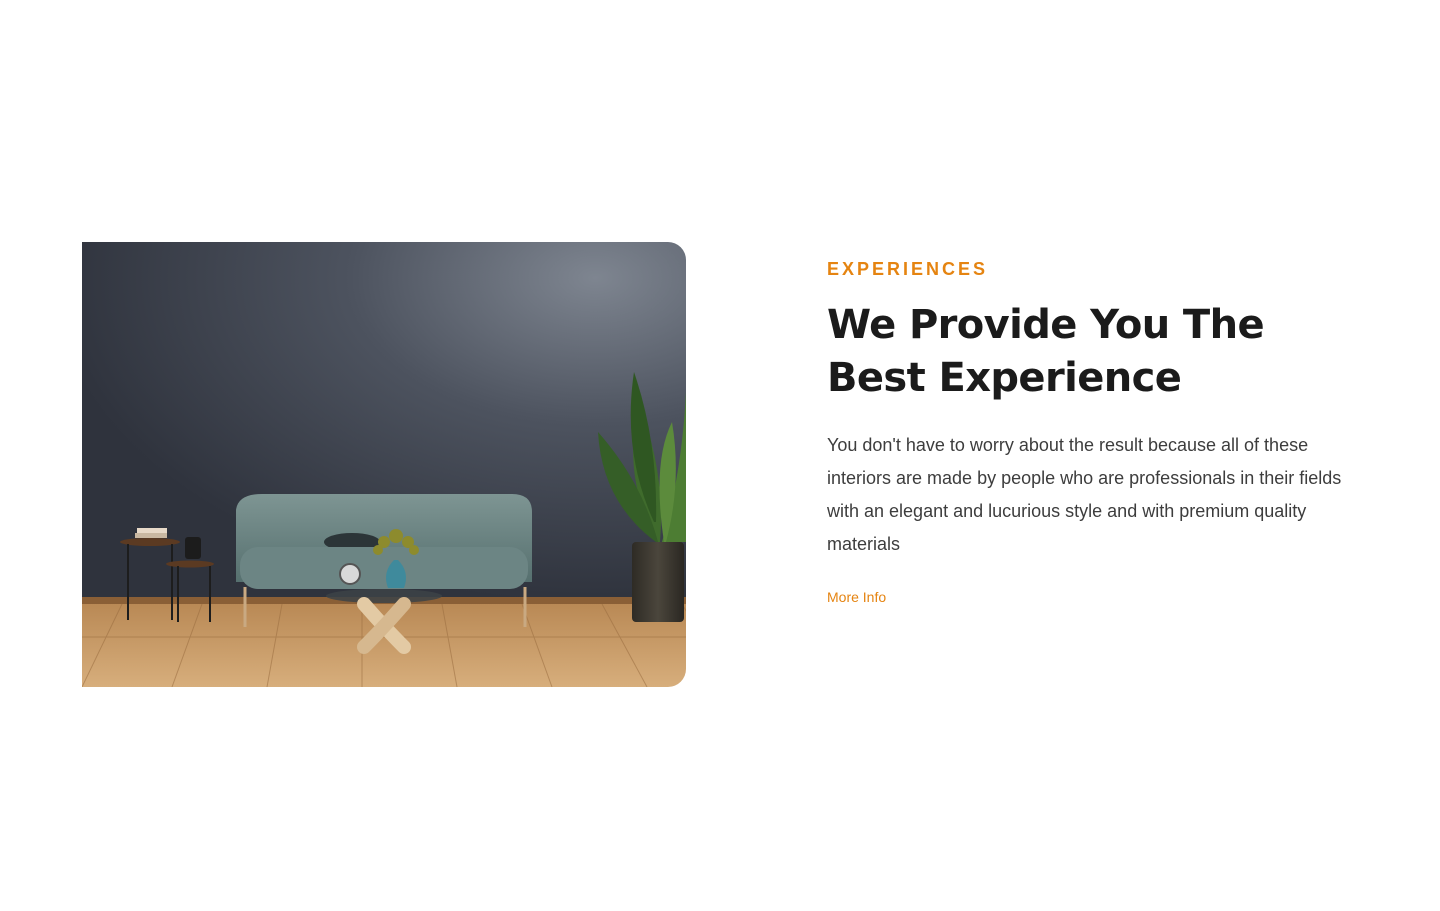 Image resolution: width=1440 pixels, height=911 pixels. I want to click on more-info-link: More Info, so click(856, 597).